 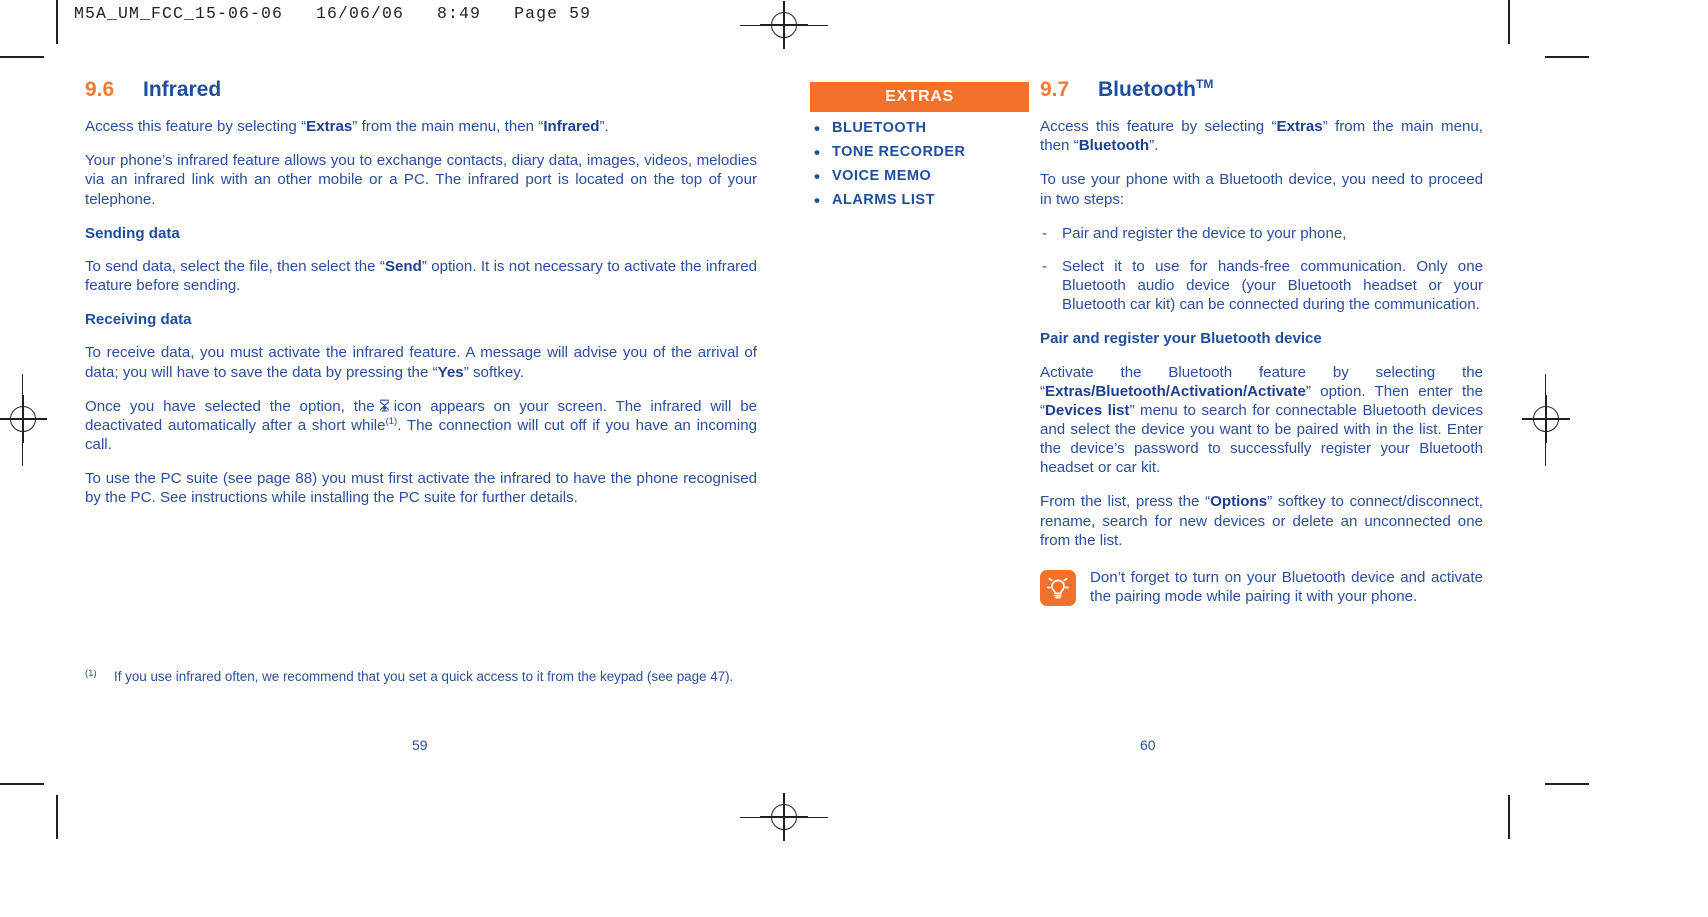 I want to click on t: Once you have selected the option, the, so click(x=230, y=406).